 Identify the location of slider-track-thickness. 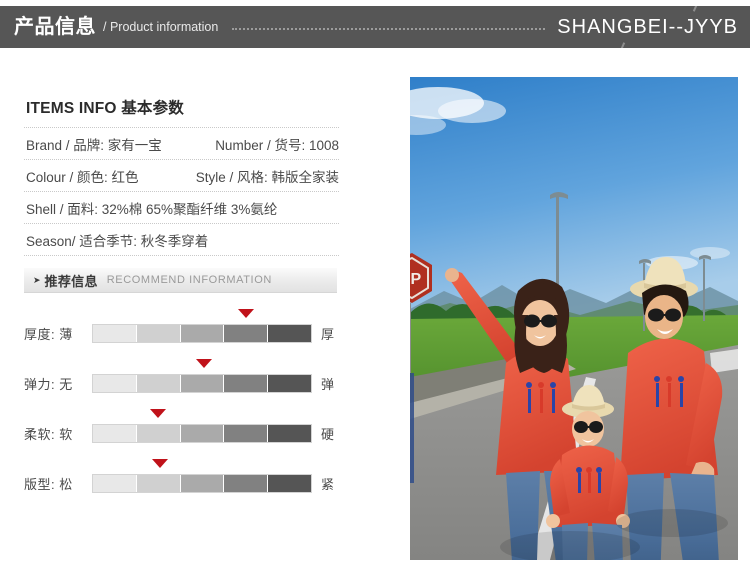
(202, 333).